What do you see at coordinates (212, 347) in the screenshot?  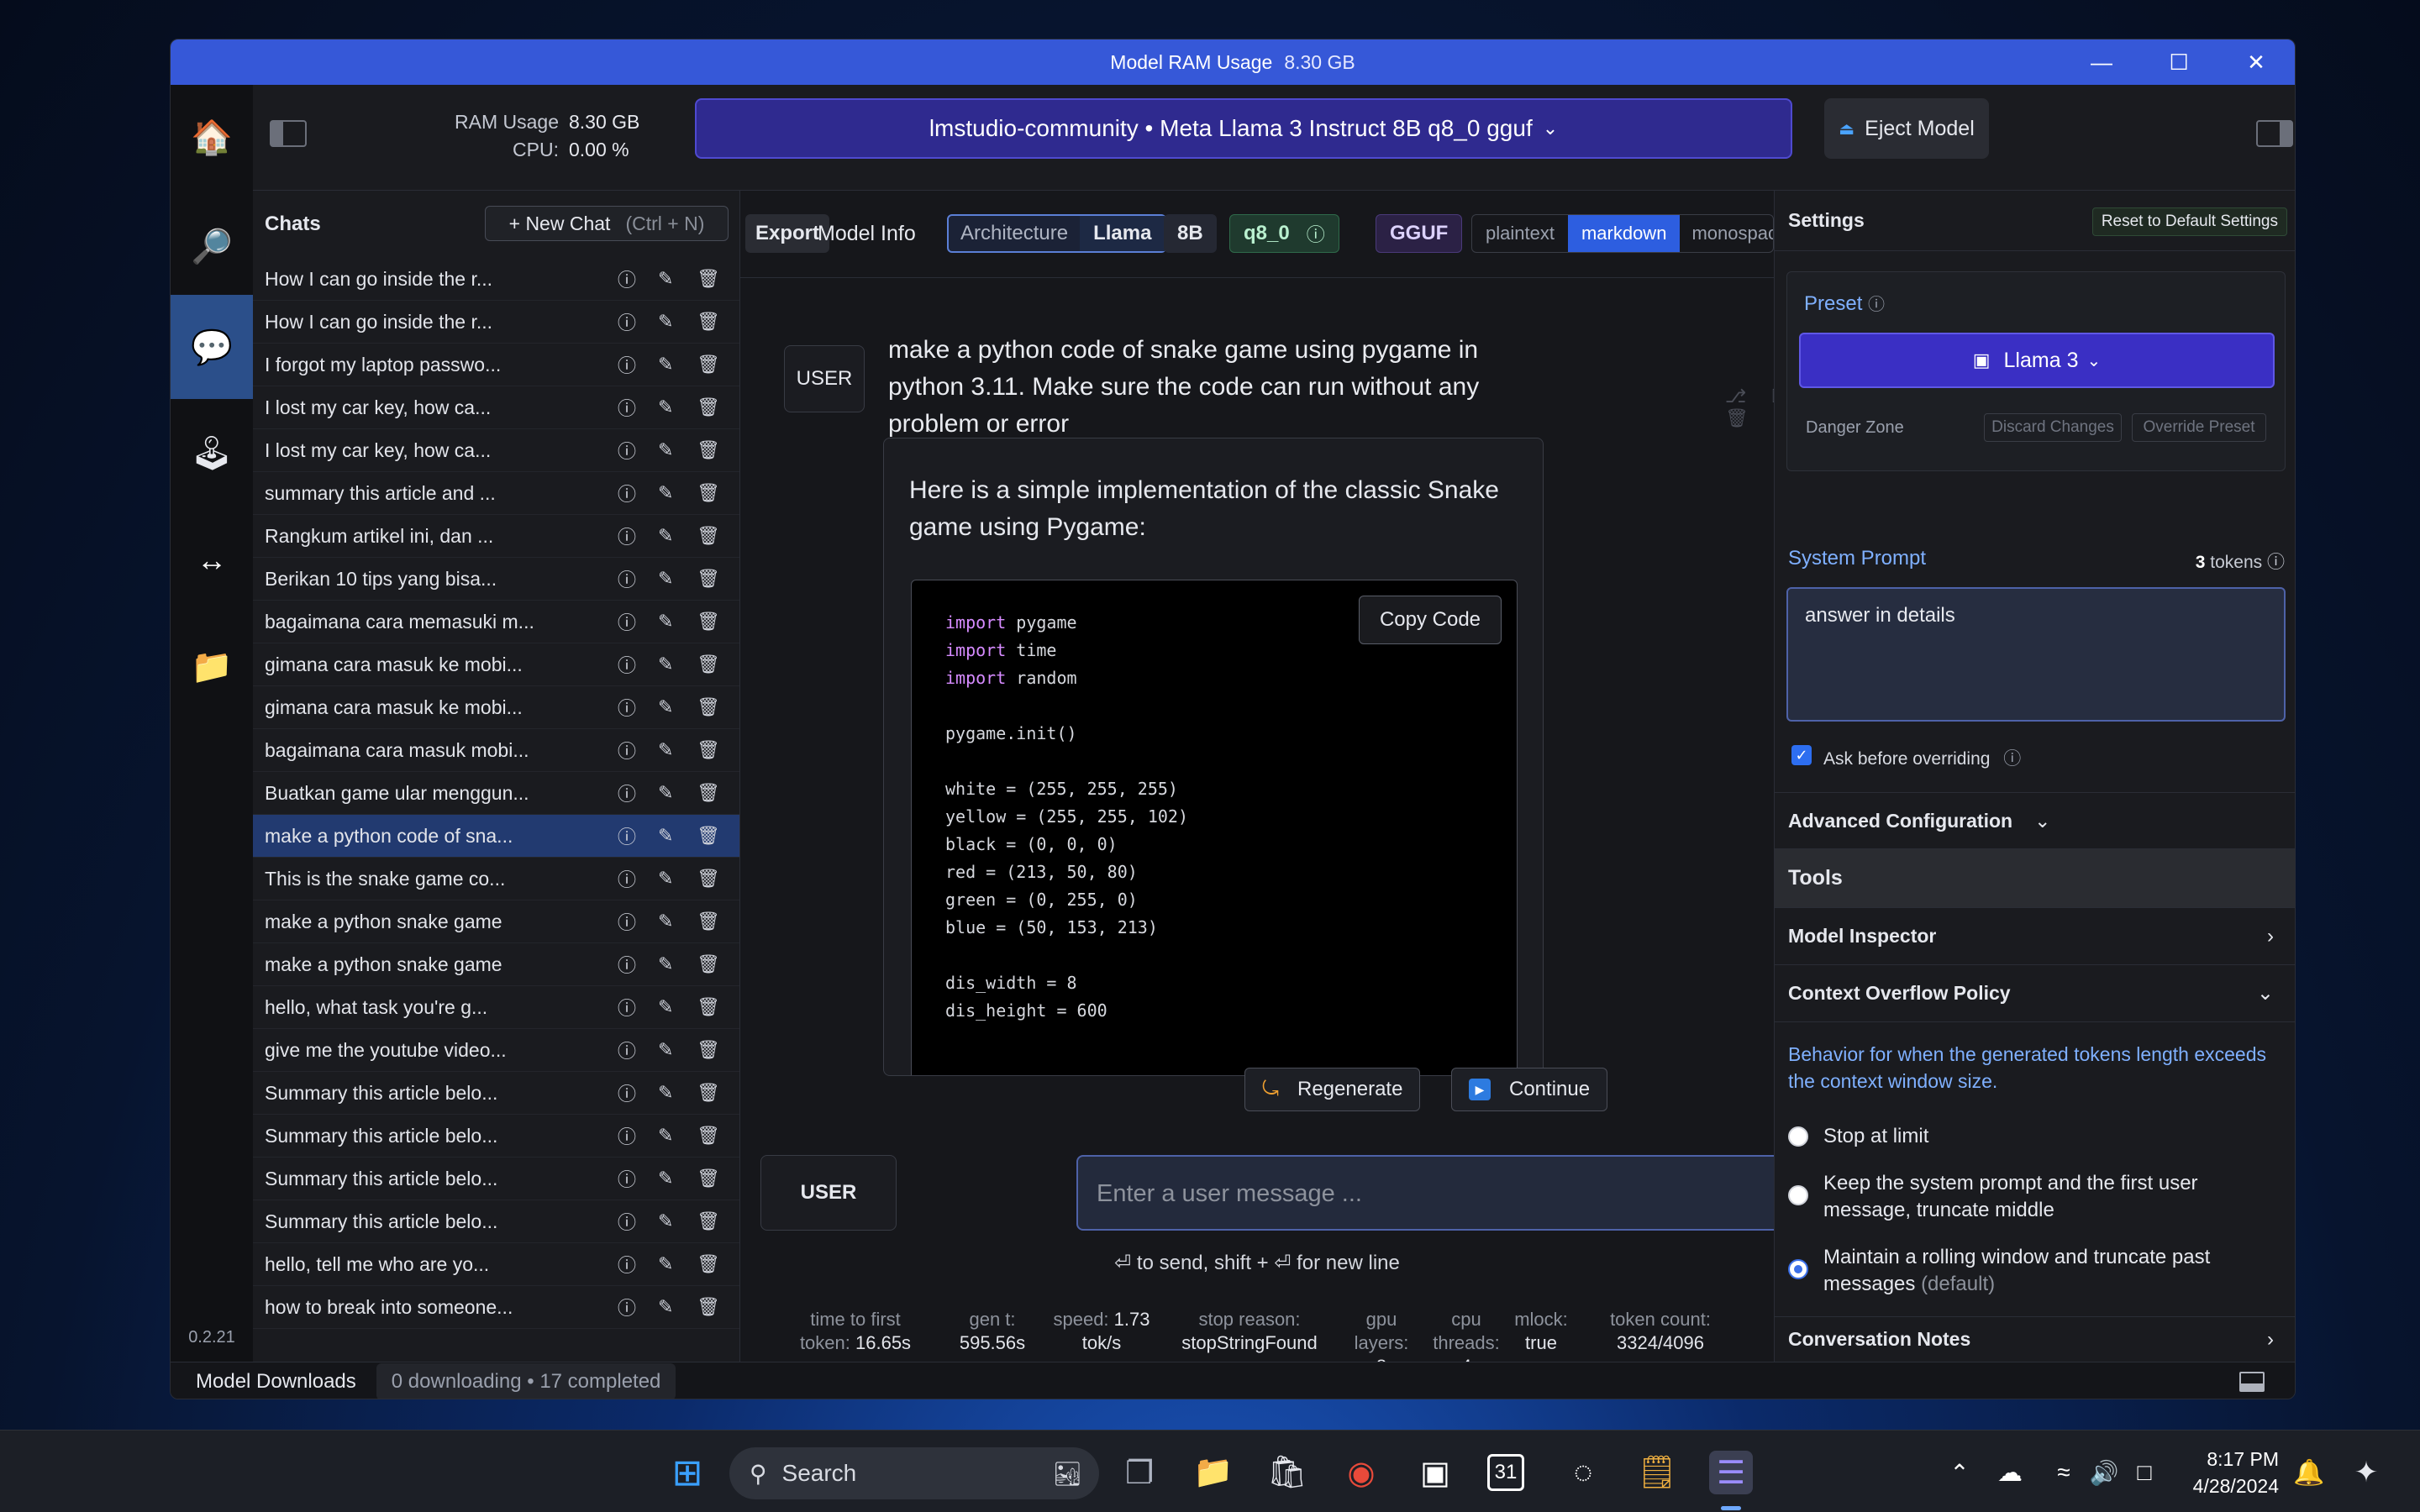 I see `chat-icon: 💬` at bounding box center [212, 347].